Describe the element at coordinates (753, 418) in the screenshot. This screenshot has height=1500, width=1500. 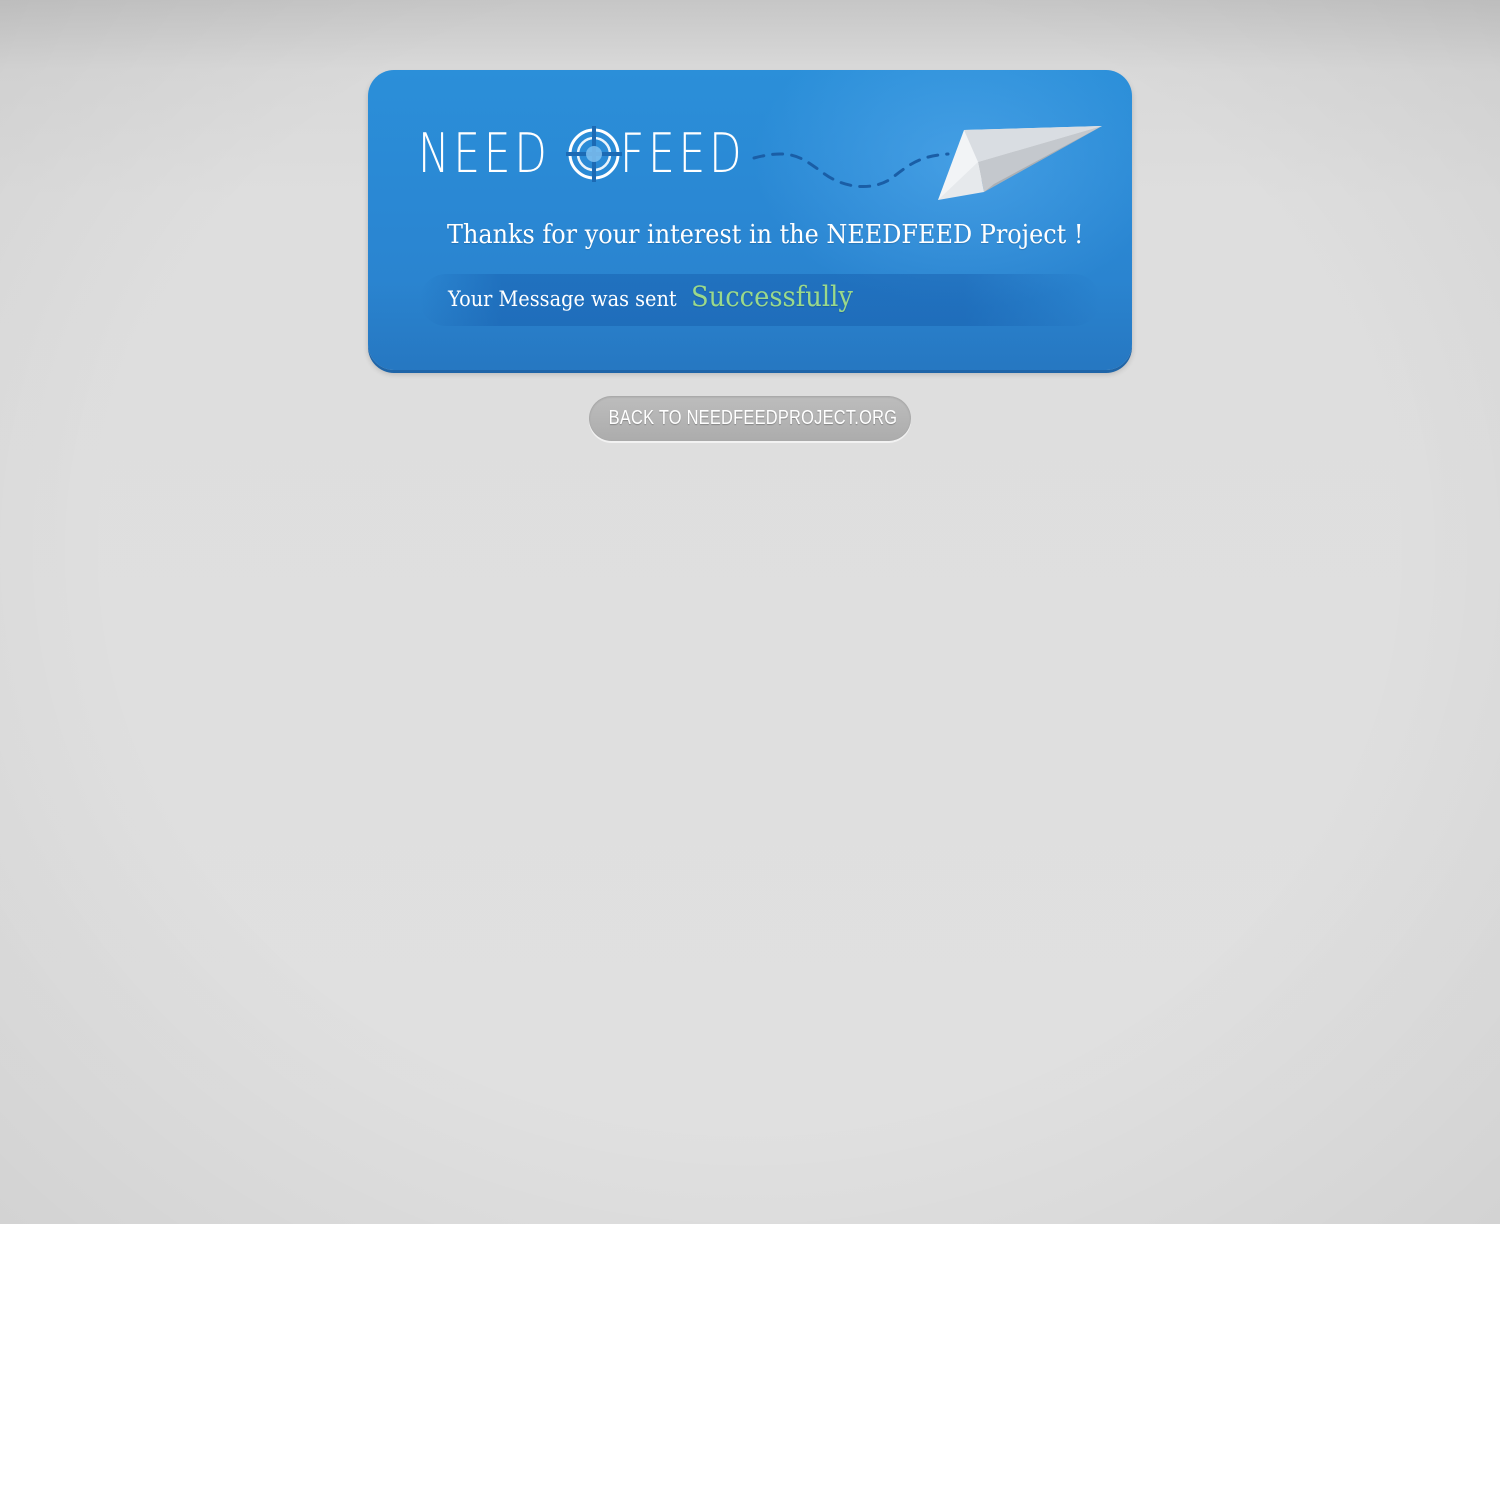
I see `back-button-label: BACK TO NEEDFEEDPROJECT.ORG` at that location.